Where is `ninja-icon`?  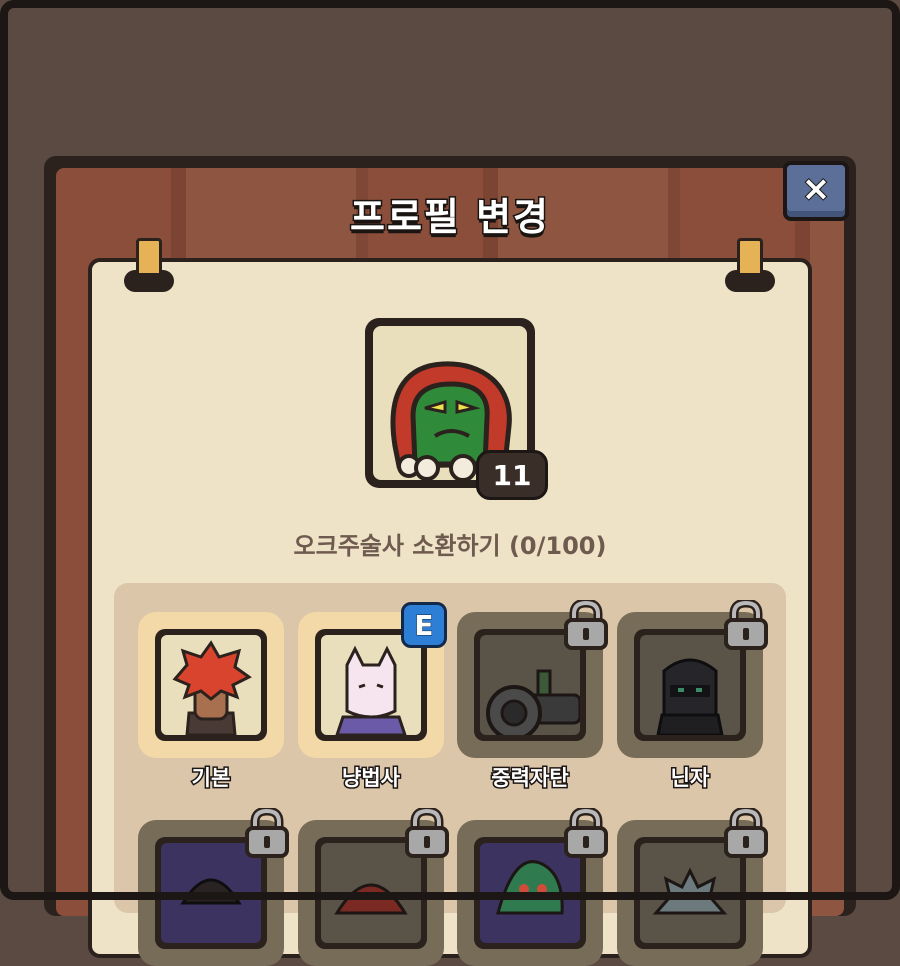
ninja-icon is located at coordinates (690, 696).